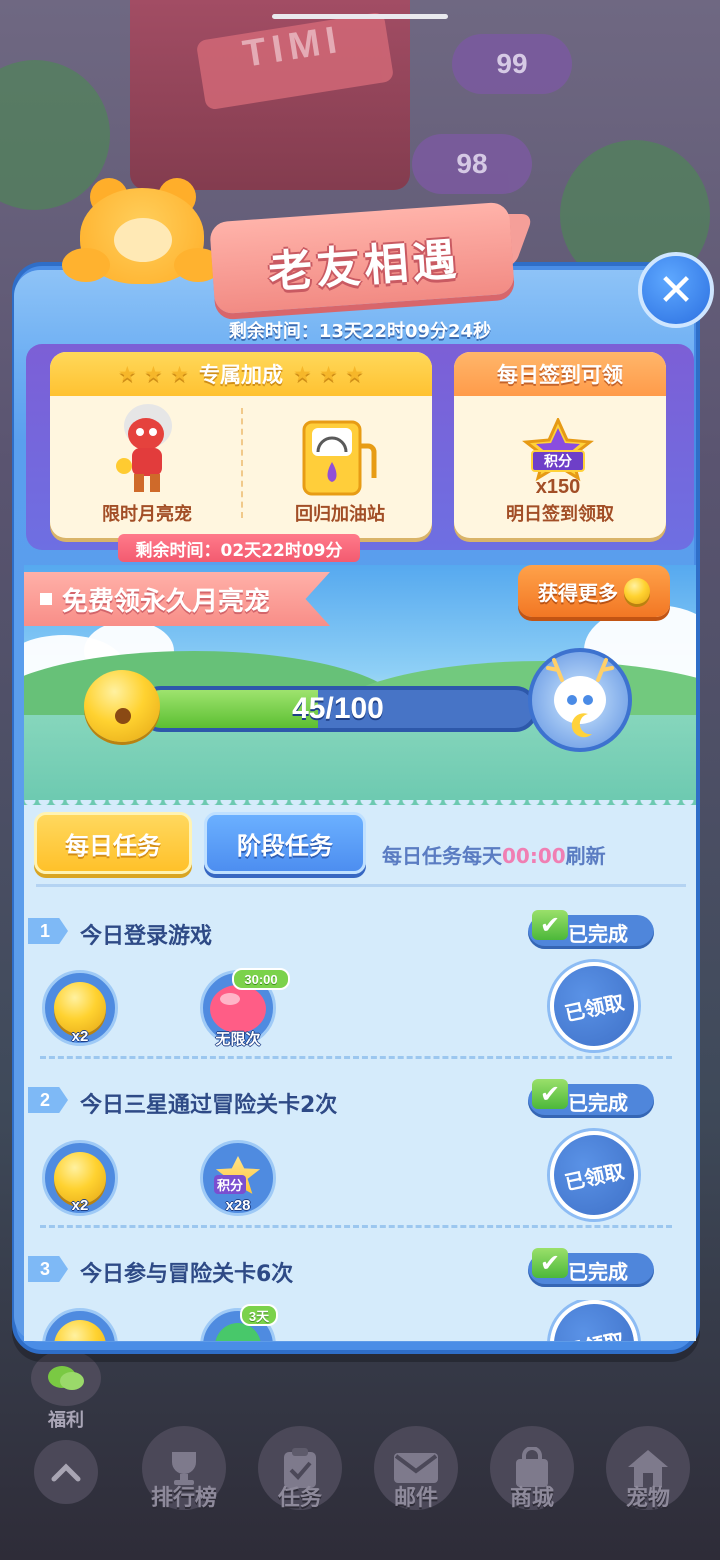 The image size is (720, 1560). What do you see at coordinates (146, 936) in the screenshot?
I see `task-title: 今日登录游戏` at bounding box center [146, 936].